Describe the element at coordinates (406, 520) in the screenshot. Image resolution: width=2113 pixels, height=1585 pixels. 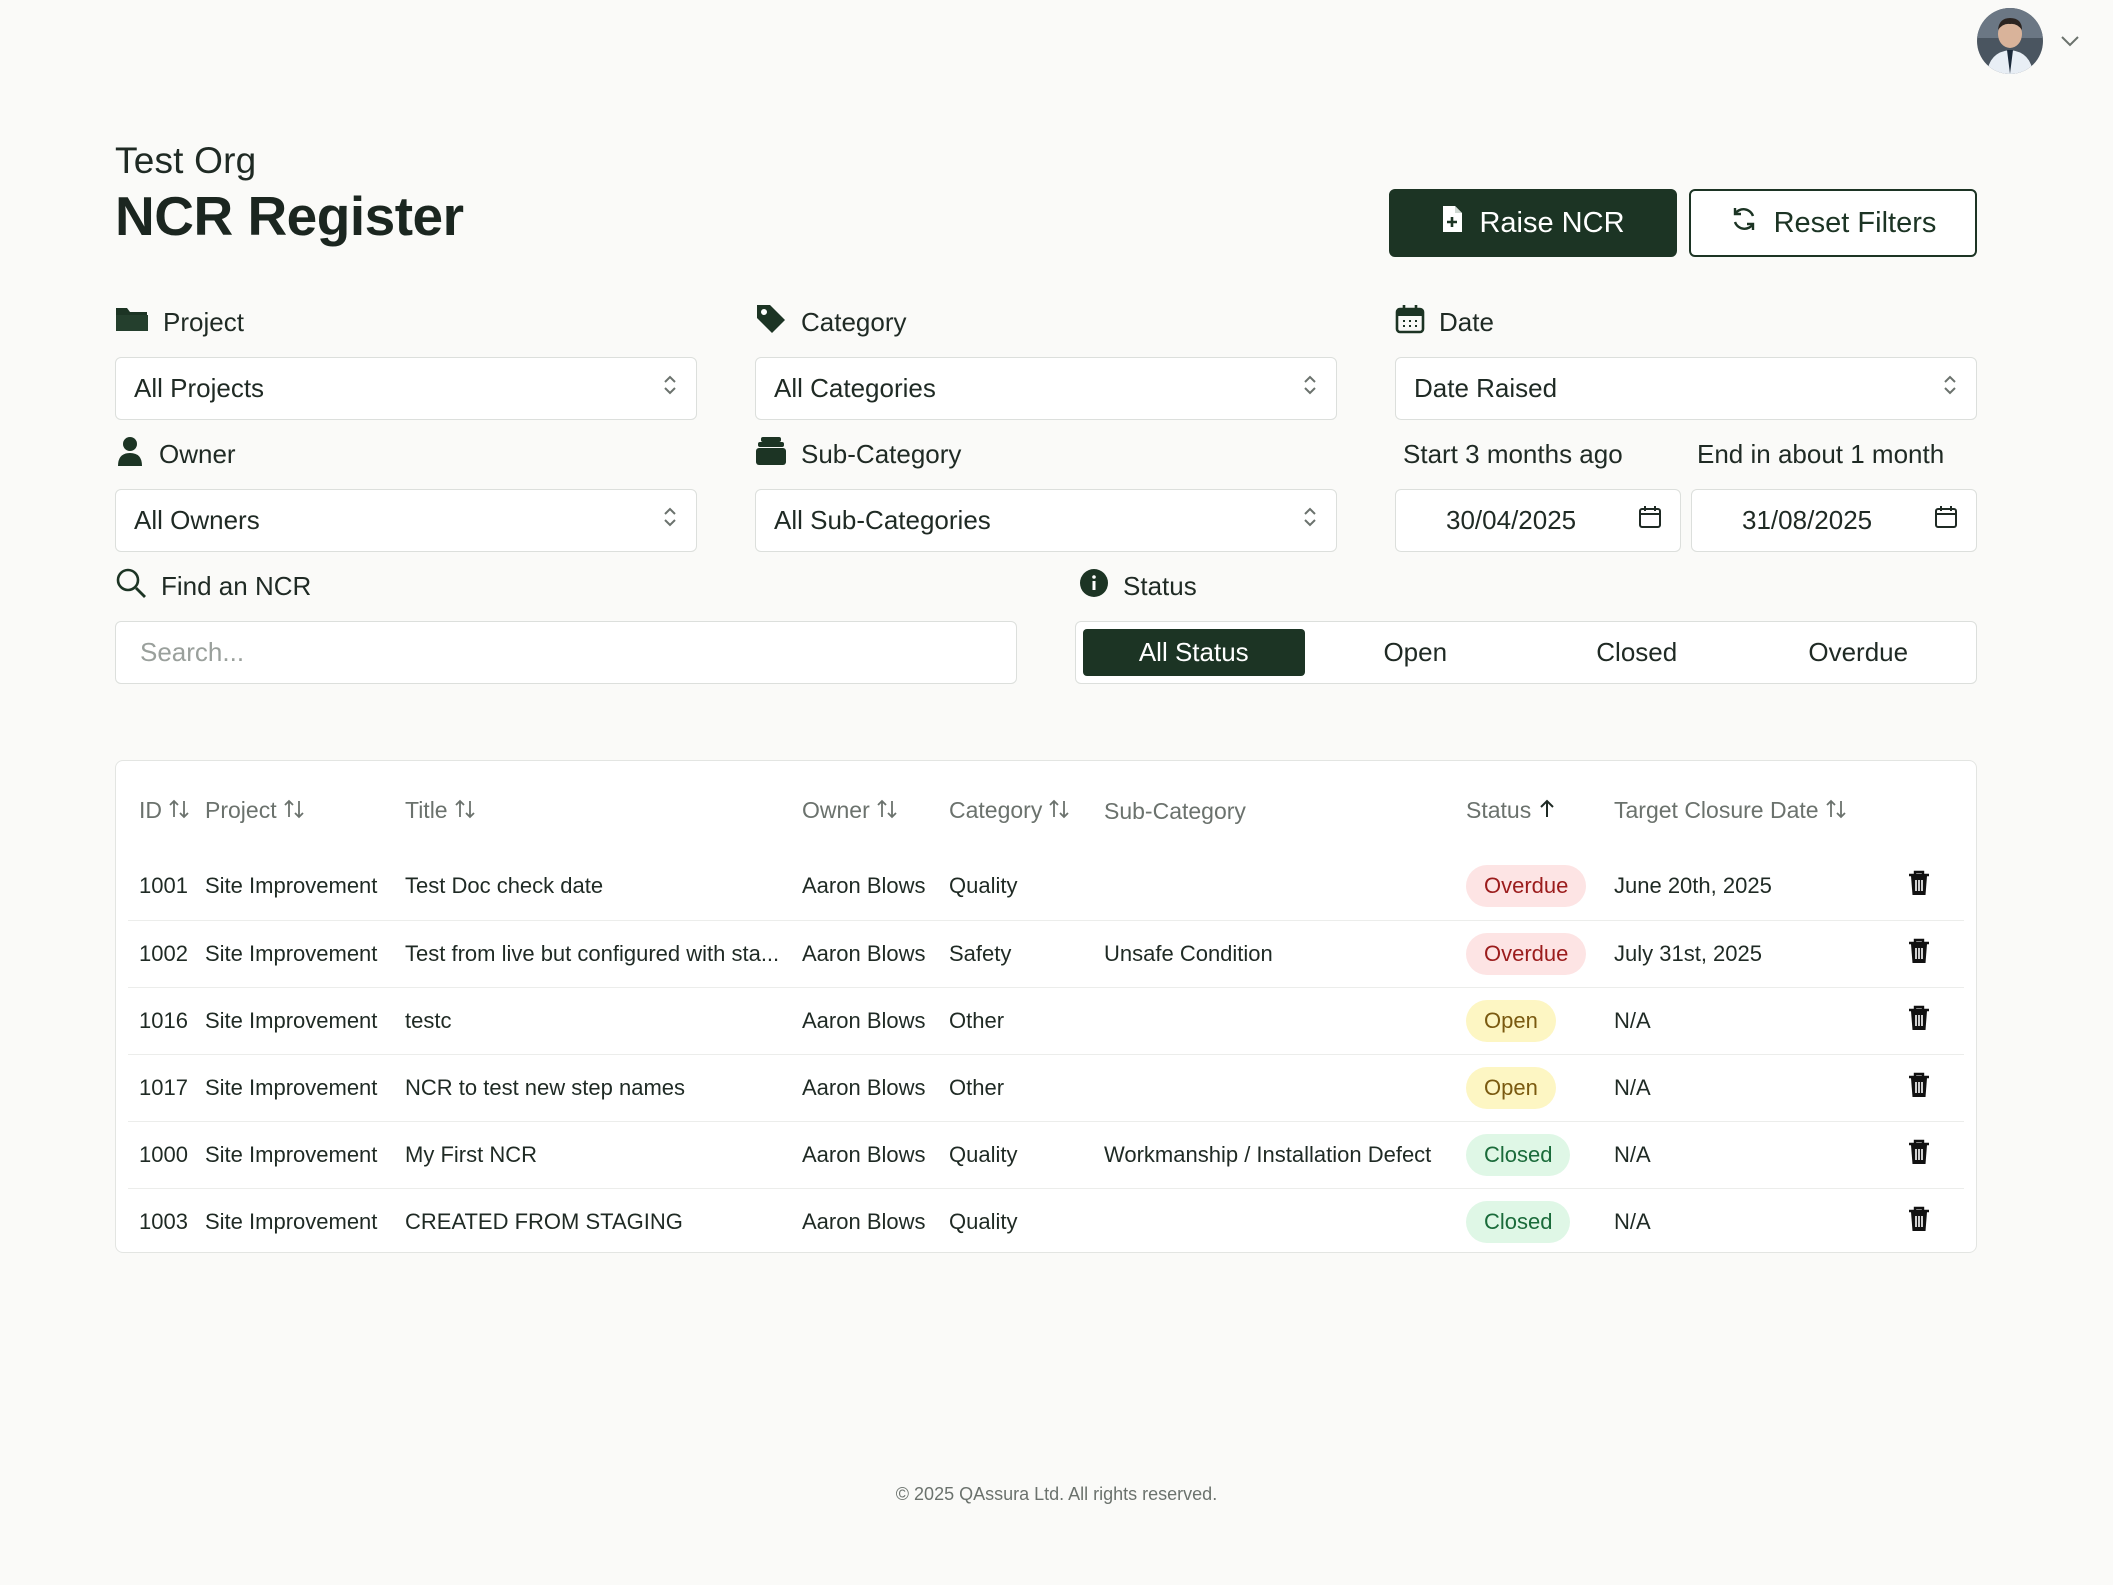
I see `owner-select: All Owners` at that location.